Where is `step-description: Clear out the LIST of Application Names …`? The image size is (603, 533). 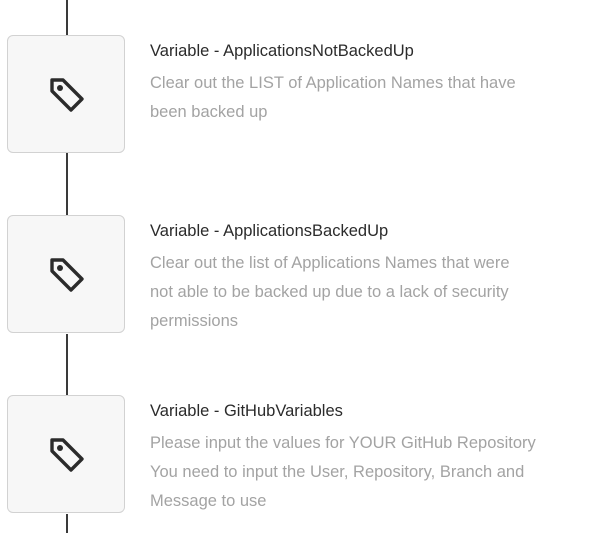
step-description: Clear out the LIST of Application Names … is located at coordinates (376, 98).